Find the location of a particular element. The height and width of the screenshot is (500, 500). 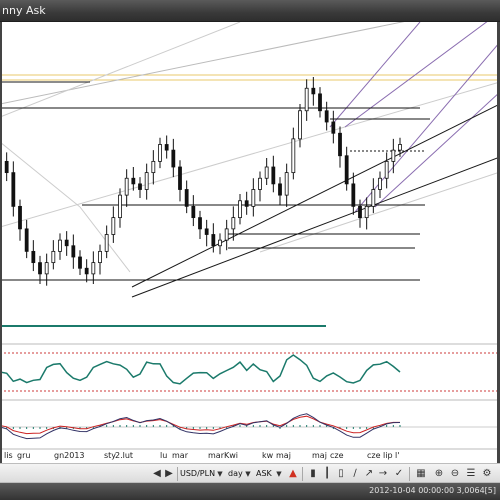

price-type-select: ASK is located at coordinates (264, 474).